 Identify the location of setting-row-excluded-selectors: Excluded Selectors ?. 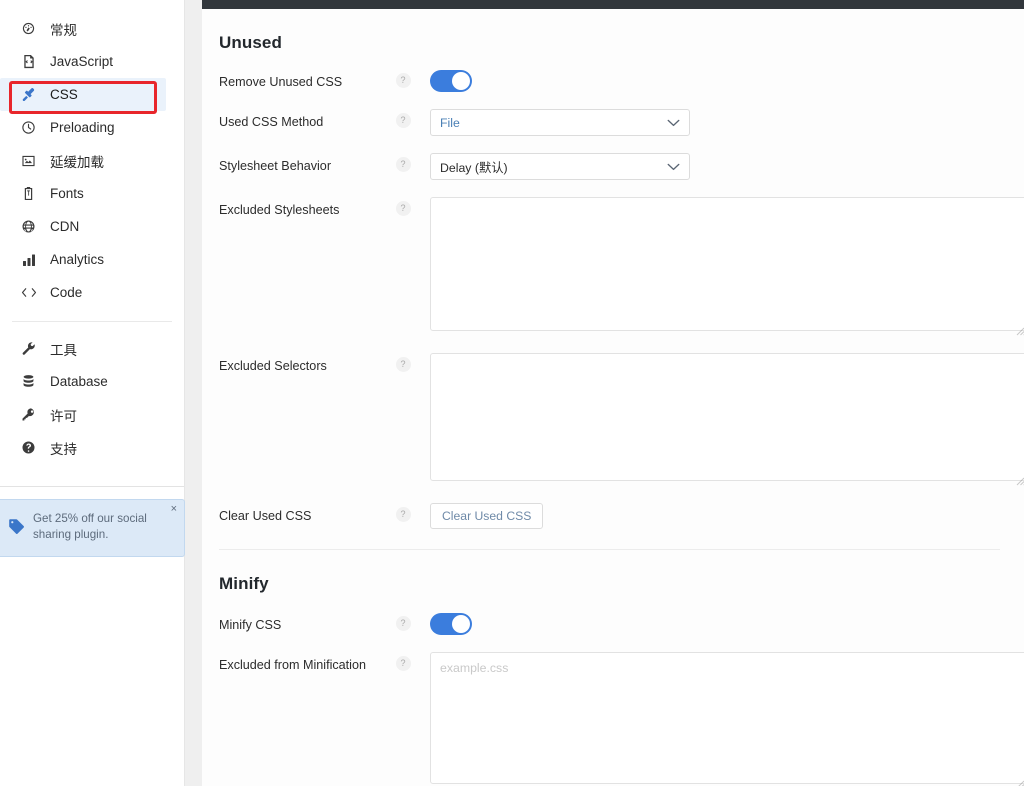
(621, 419).